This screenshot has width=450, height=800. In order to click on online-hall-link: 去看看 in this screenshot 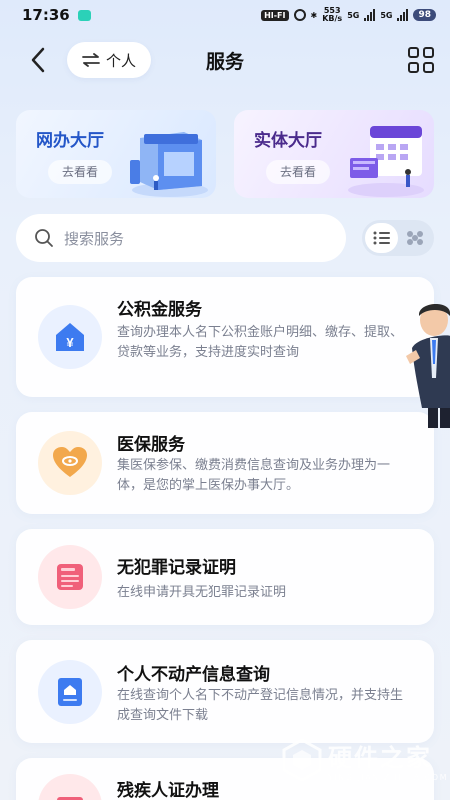, I will do `click(80, 172)`.